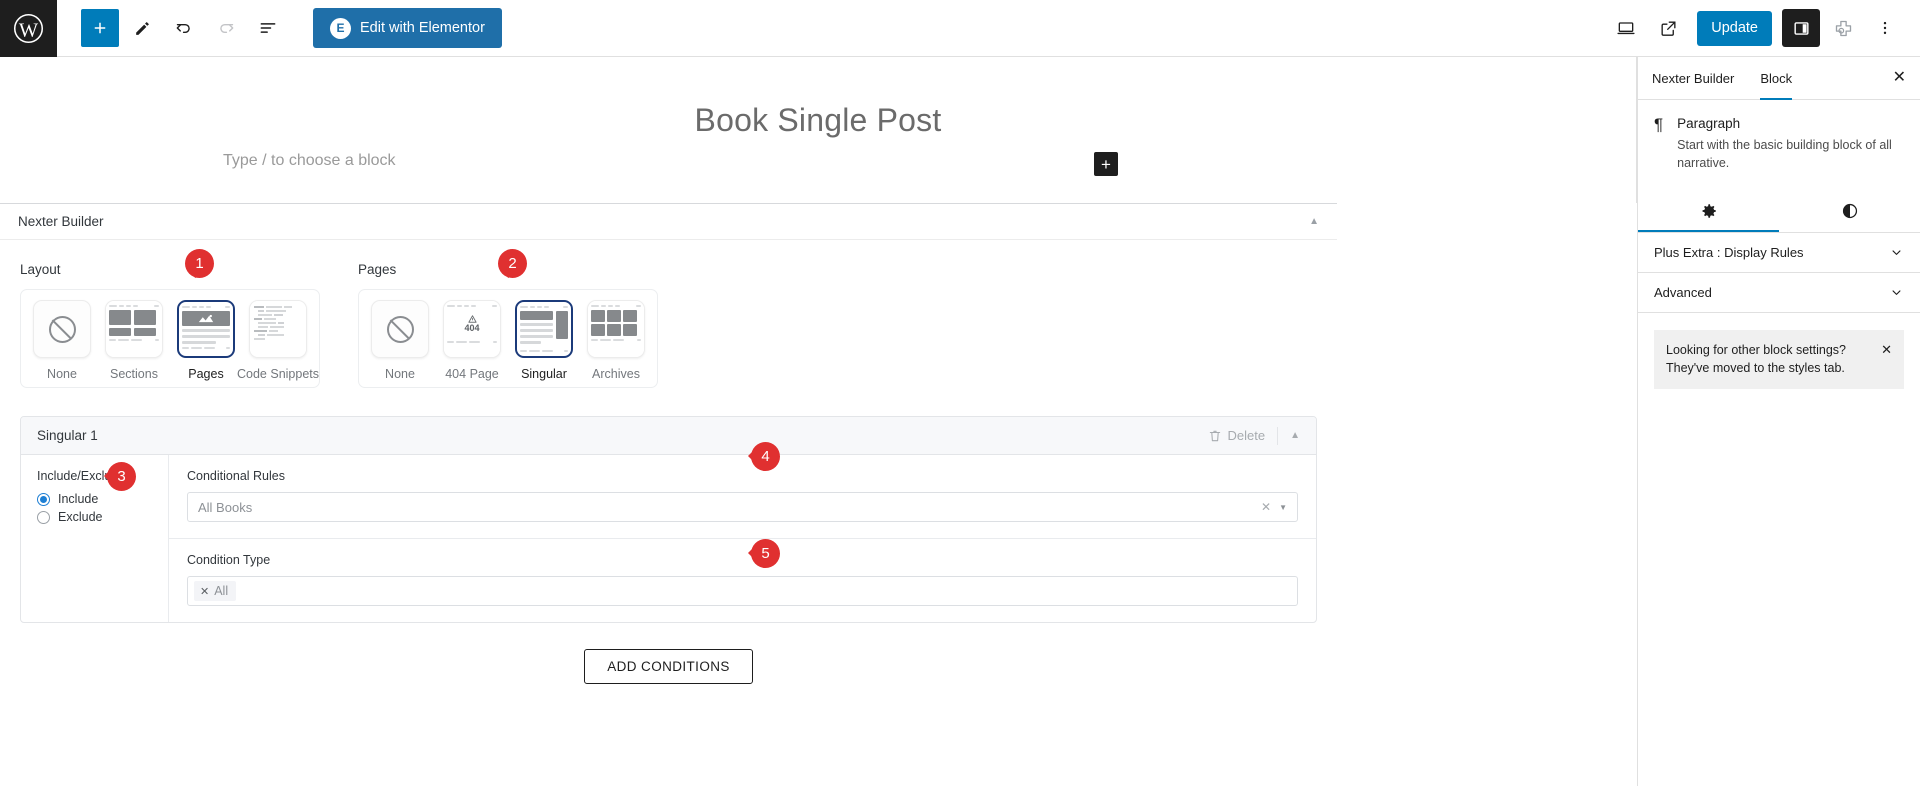  What do you see at coordinates (309, 161) in the screenshot?
I see `block-placeholder-text: Type / to choose a block` at bounding box center [309, 161].